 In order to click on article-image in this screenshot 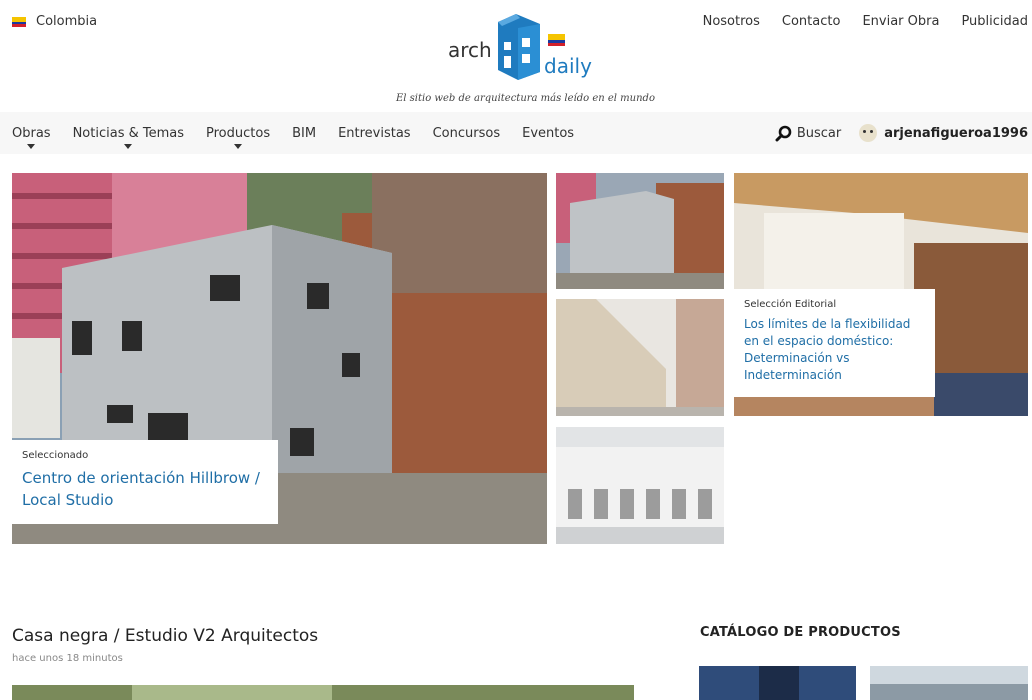, I will do `click(323, 692)`.